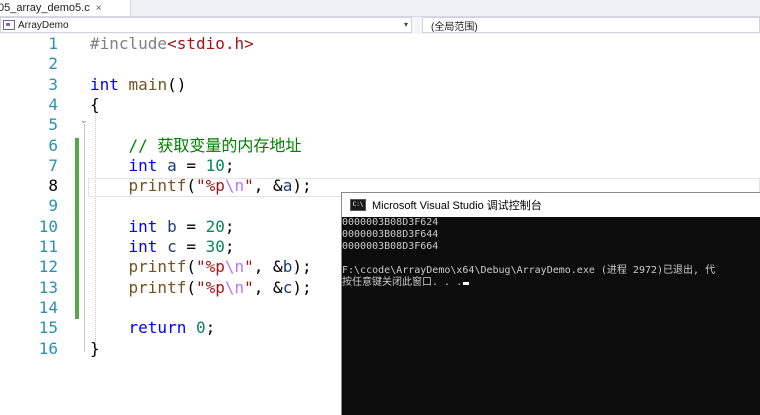  I want to click on code-token: <stdio.h>, so click(210, 43).